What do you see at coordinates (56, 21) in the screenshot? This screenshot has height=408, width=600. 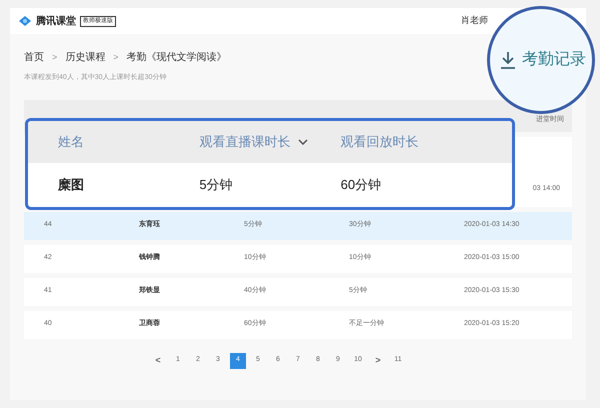 I see `brand-name: 腾讯课堂` at bounding box center [56, 21].